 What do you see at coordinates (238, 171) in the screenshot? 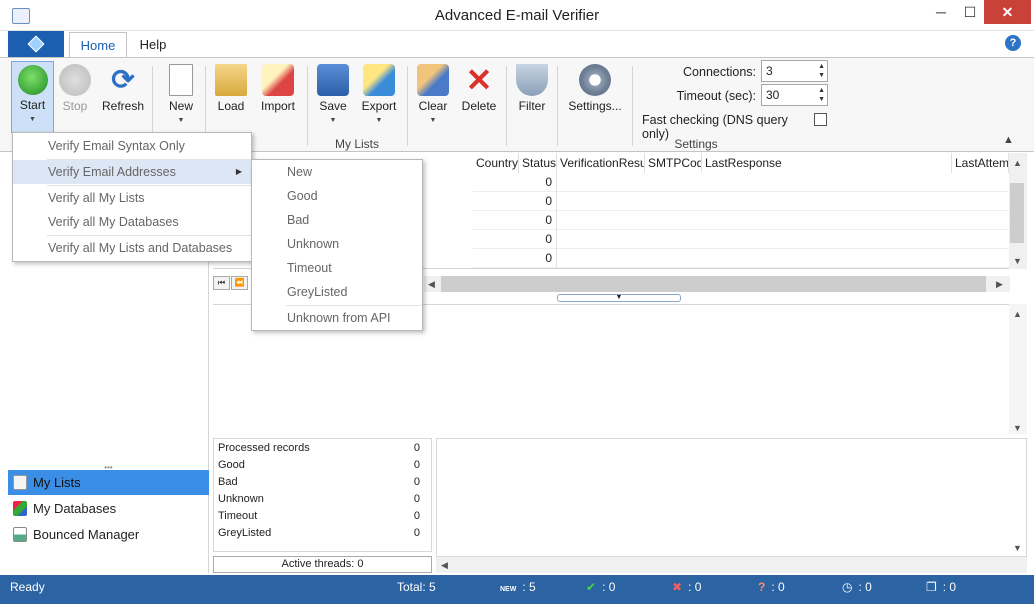
I see `submenu-arrow-icon: ▶` at bounding box center [238, 171].